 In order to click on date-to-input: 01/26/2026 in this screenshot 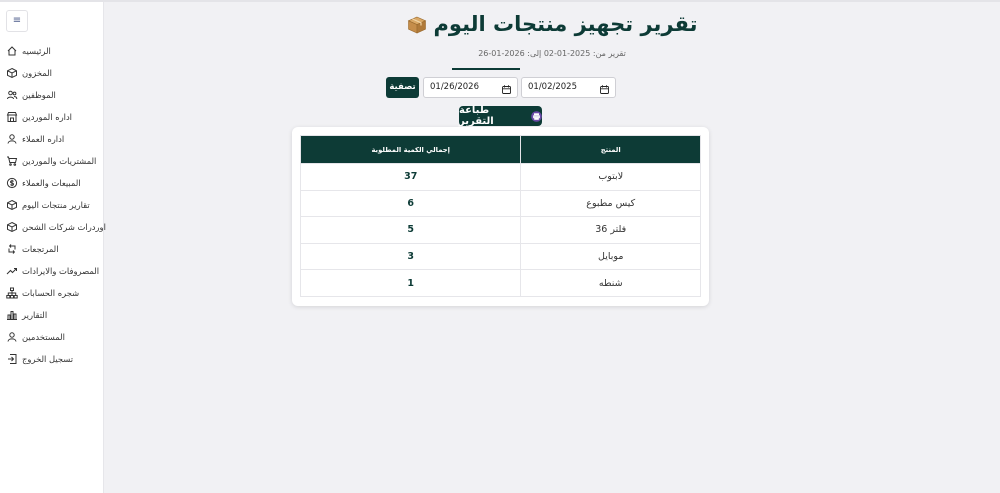, I will do `click(470, 87)`.